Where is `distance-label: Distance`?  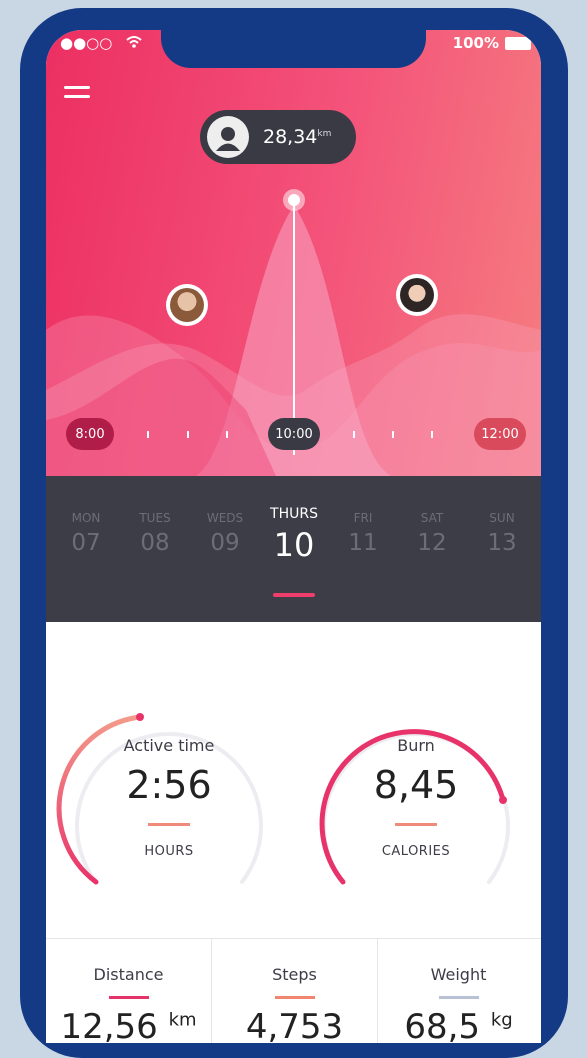
distance-label: Distance is located at coordinates (128, 974).